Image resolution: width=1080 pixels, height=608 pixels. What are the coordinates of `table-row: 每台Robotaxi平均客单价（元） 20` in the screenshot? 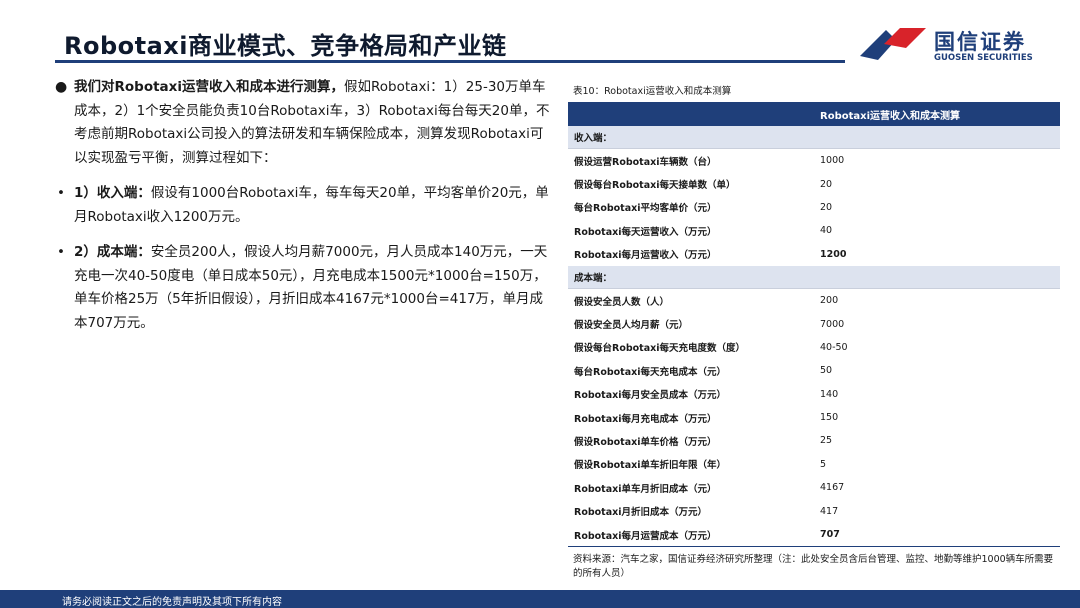 It's located at (814, 207).